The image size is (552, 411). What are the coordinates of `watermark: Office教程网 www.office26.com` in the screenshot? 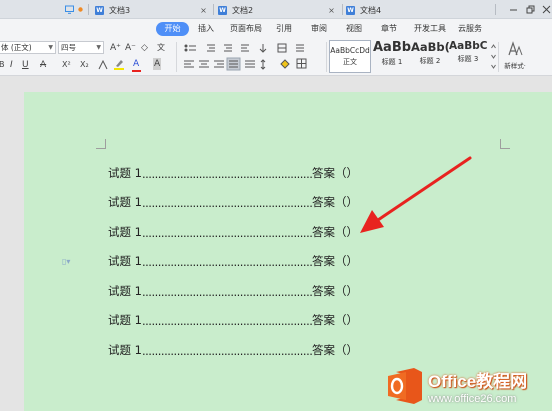 It's located at (469, 385).